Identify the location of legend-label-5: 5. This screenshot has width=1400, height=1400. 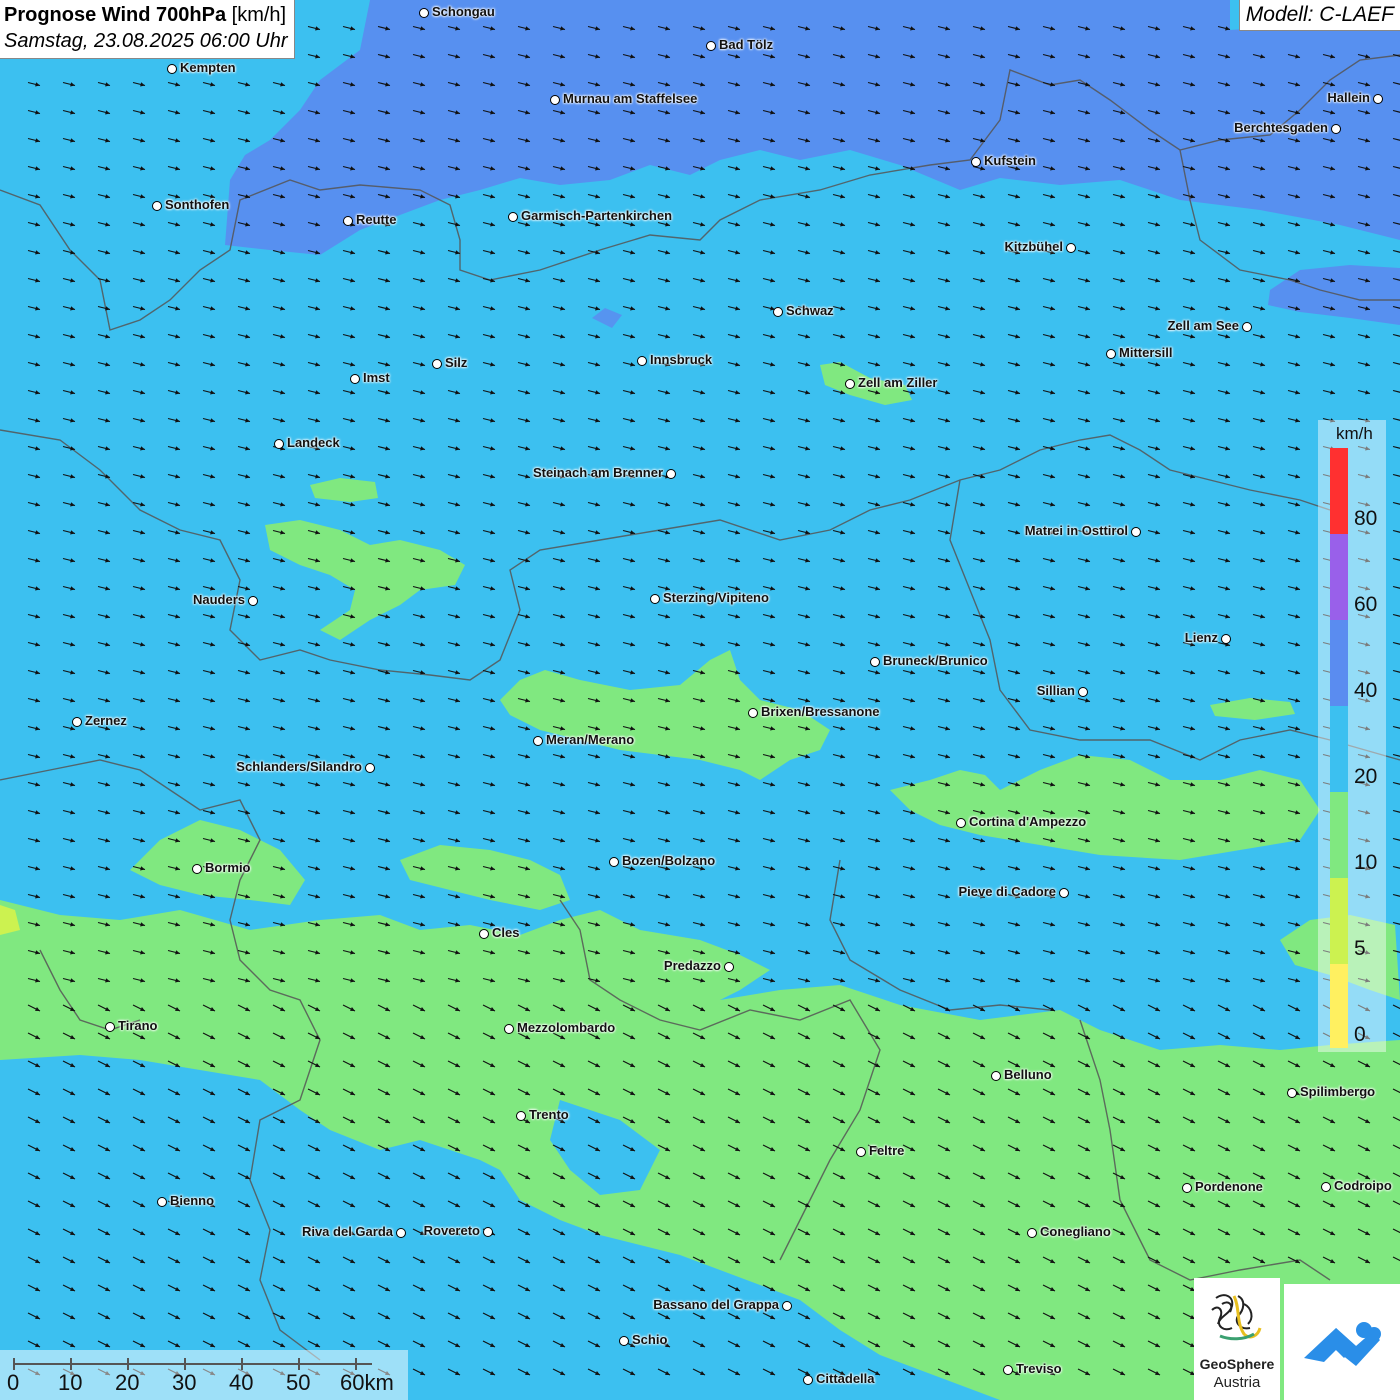
(1360, 948).